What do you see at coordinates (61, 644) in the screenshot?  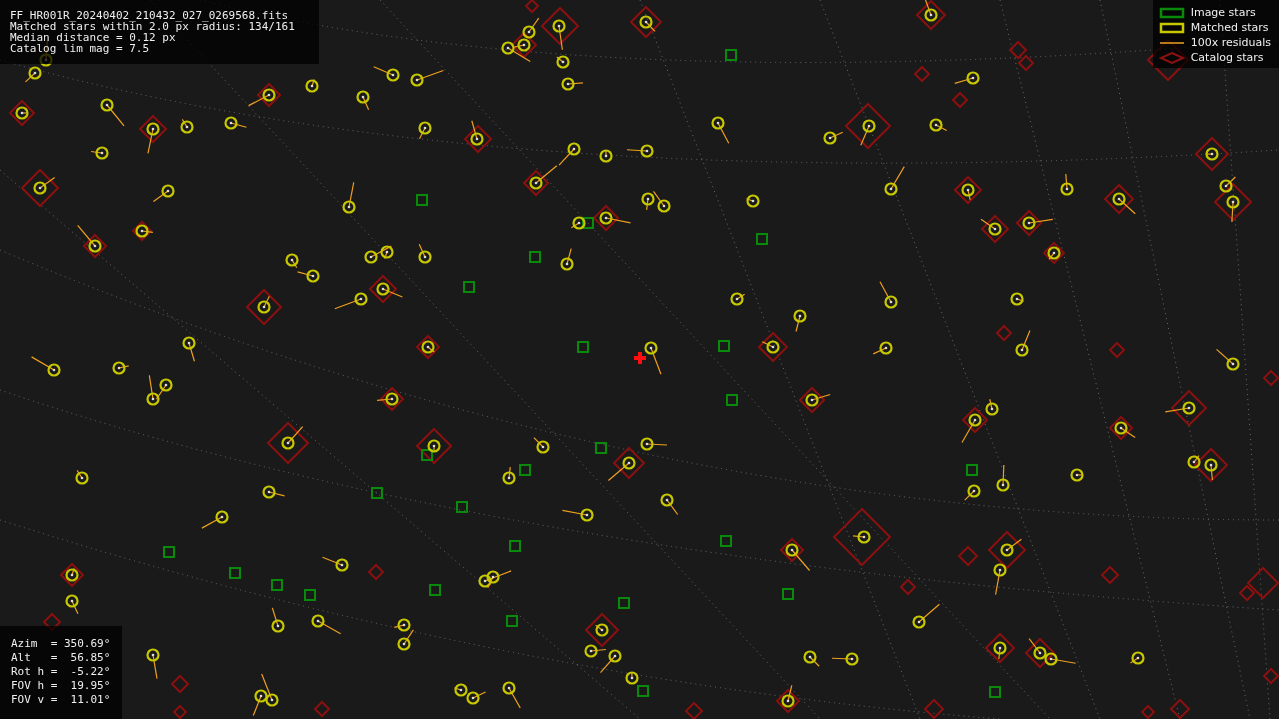 I see `pointing-text: Azim = 350.69°` at bounding box center [61, 644].